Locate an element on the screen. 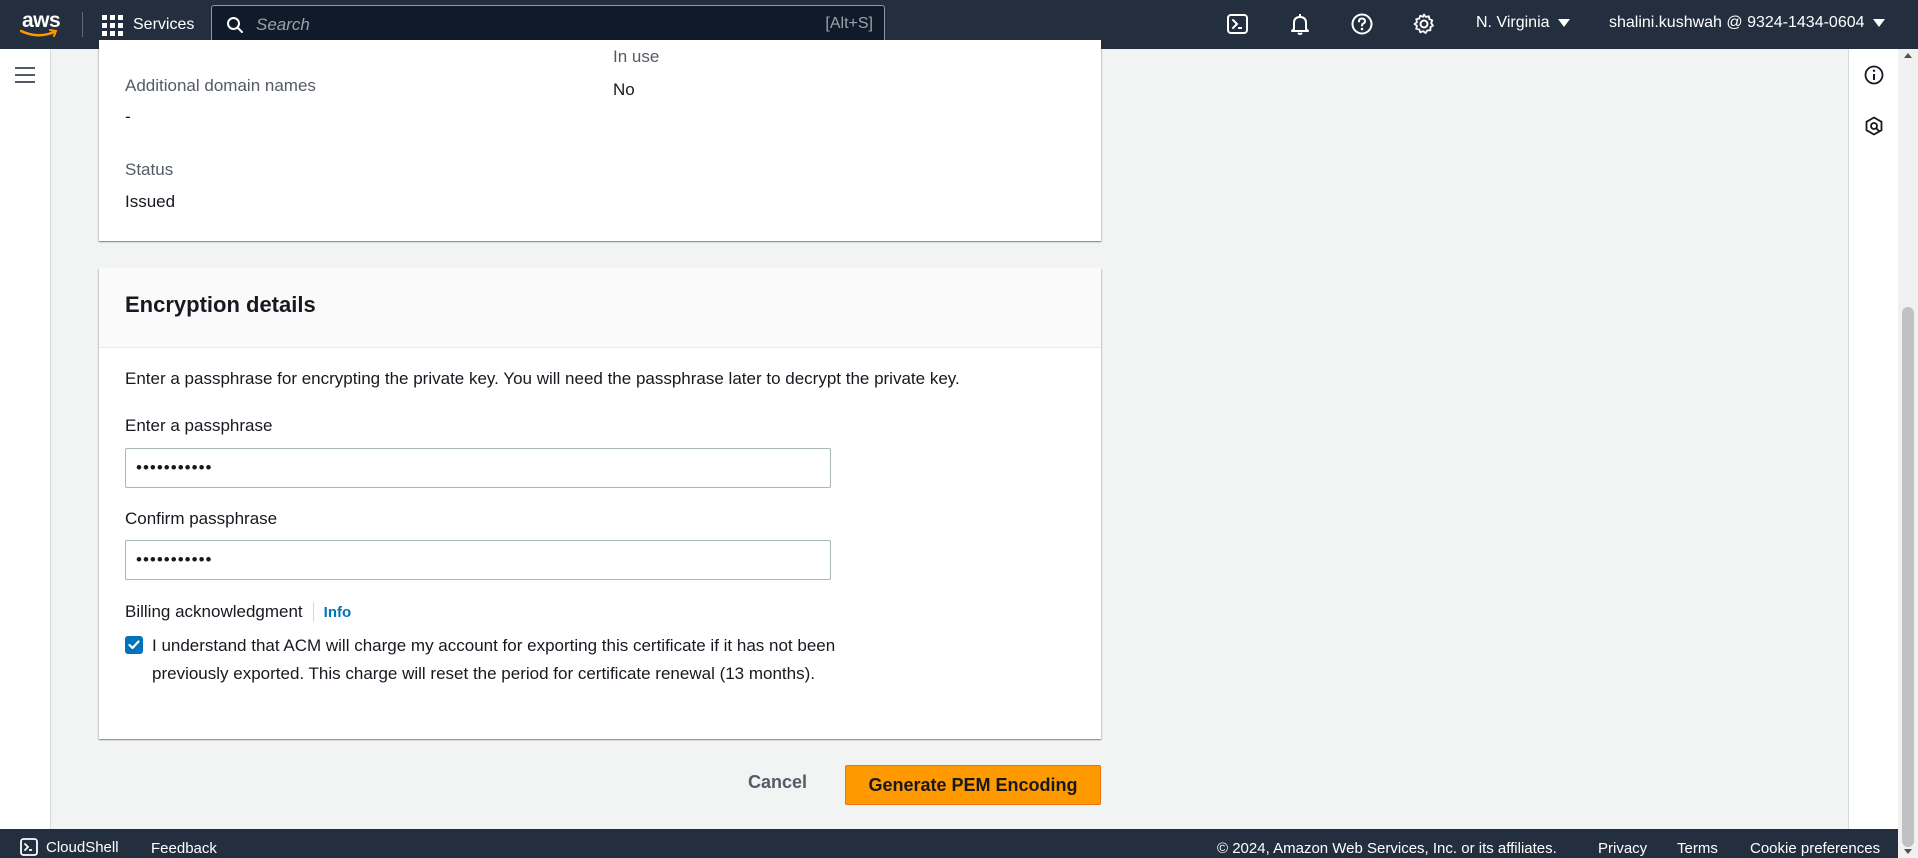  scroll-up-arrow-icon is located at coordinates (1908, 55).